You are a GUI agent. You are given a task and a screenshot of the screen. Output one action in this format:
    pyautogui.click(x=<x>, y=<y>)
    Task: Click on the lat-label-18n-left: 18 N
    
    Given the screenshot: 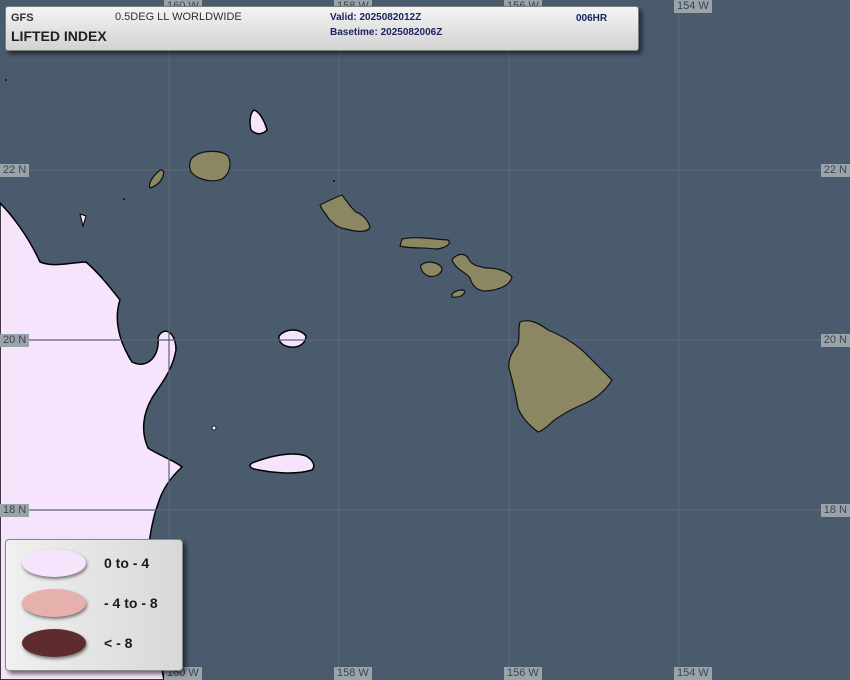 What is the action you would take?
    pyautogui.click(x=15, y=510)
    